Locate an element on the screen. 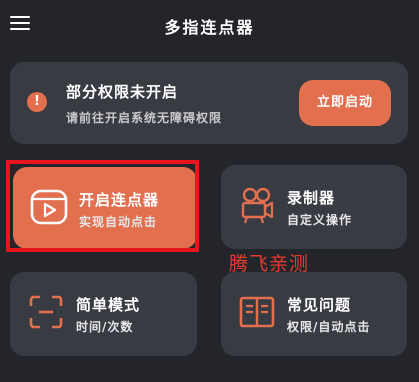 This screenshot has width=419, height=382. recorder-title: 录制器 is located at coordinates (311, 198).